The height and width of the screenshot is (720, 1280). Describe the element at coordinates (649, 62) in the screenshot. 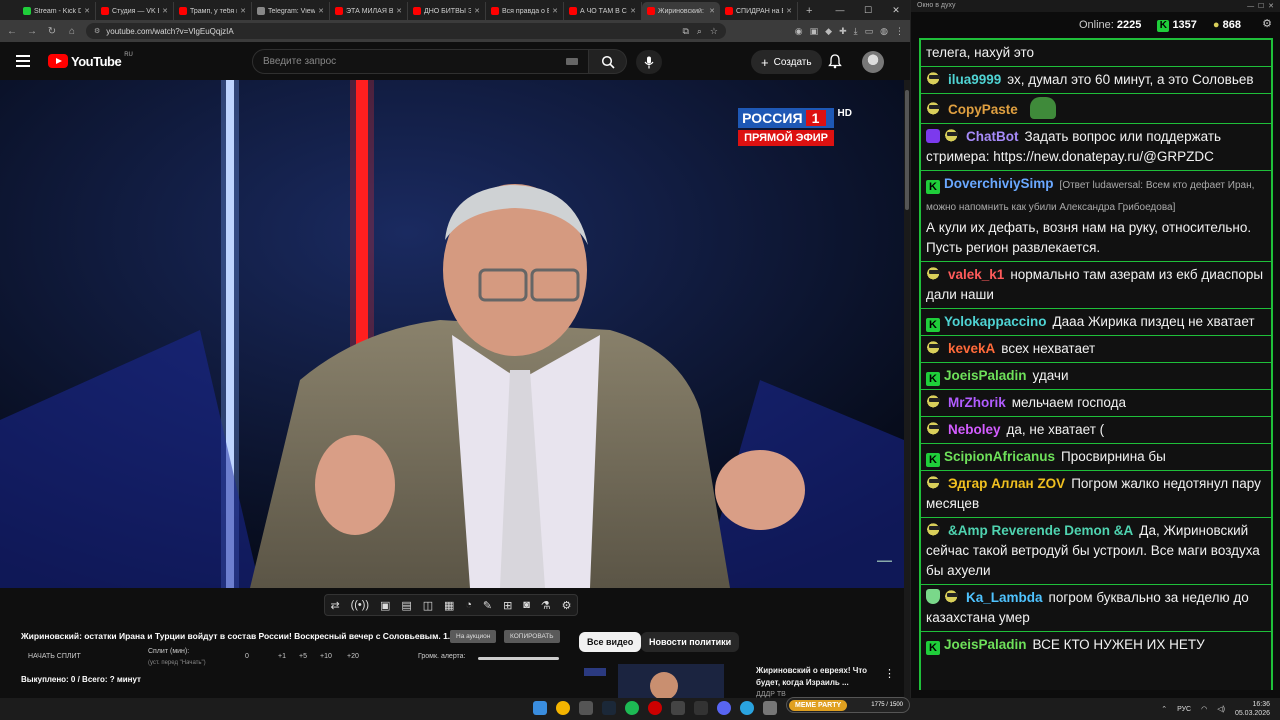

I see `voice-search-button` at that location.